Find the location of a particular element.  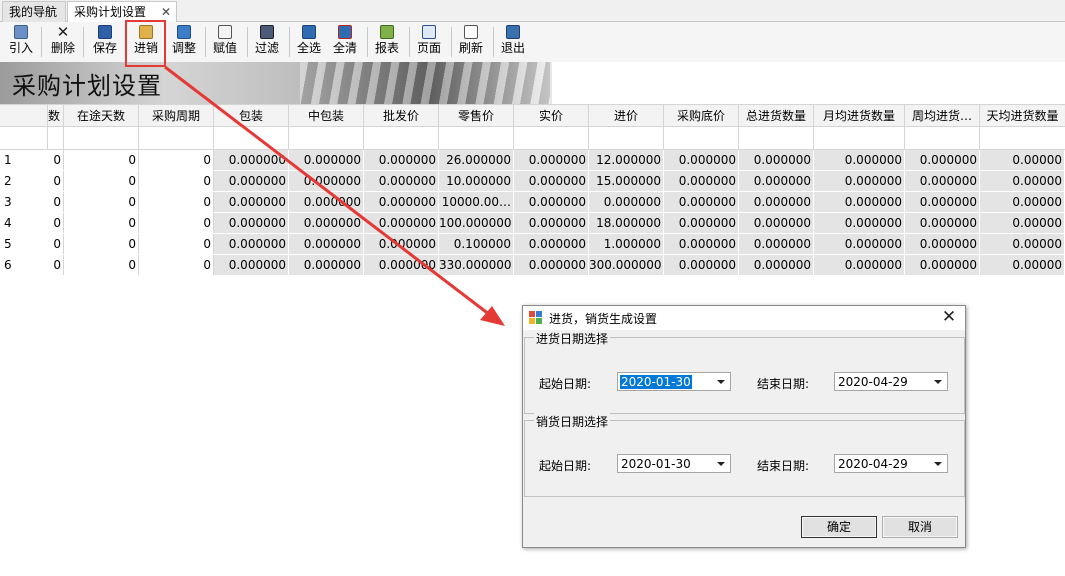

select-all-button: 全选 is located at coordinates (309, 42).